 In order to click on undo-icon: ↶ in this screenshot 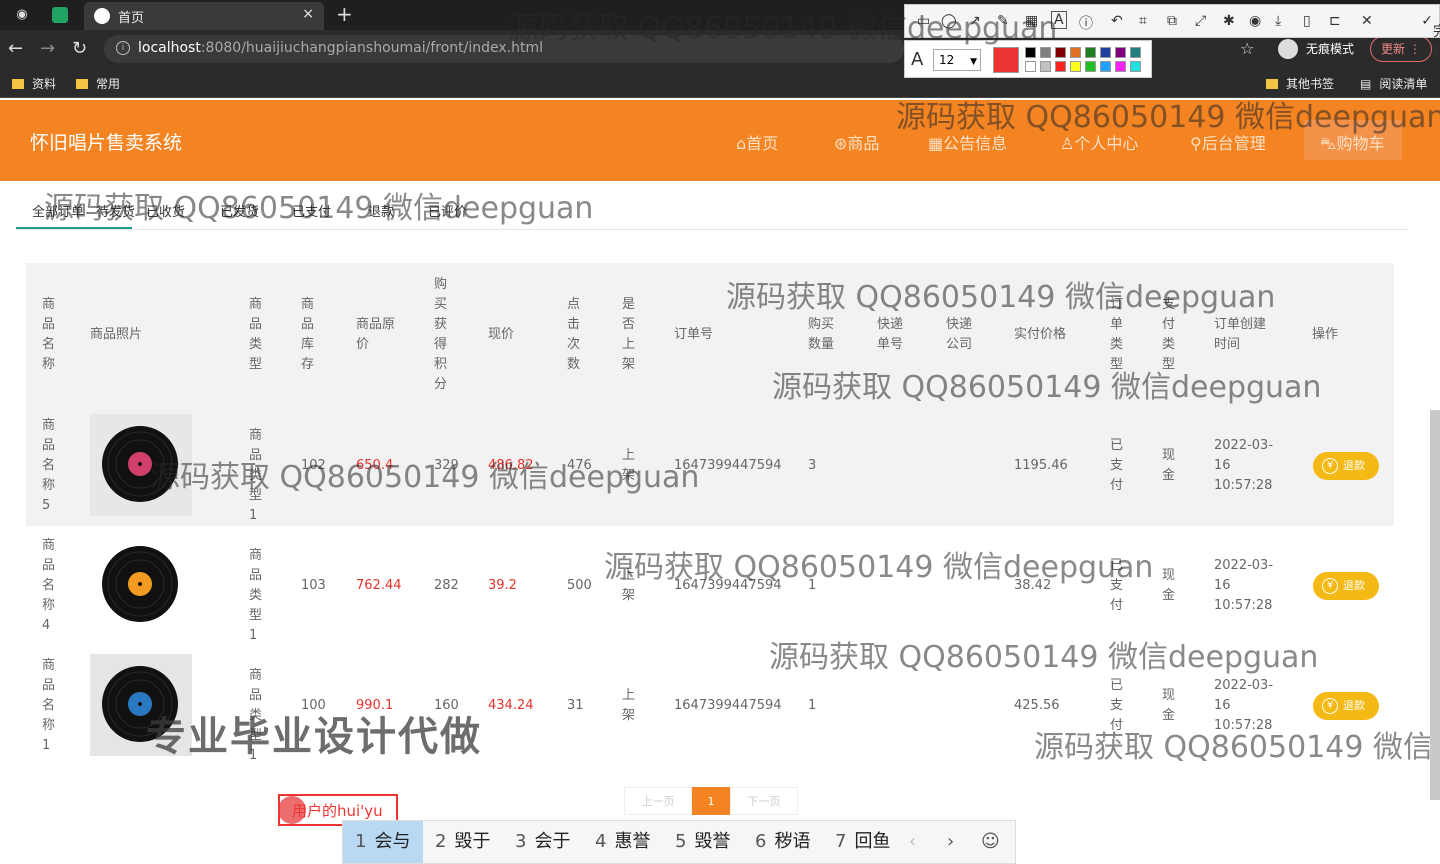, I will do `click(1117, 21)`.